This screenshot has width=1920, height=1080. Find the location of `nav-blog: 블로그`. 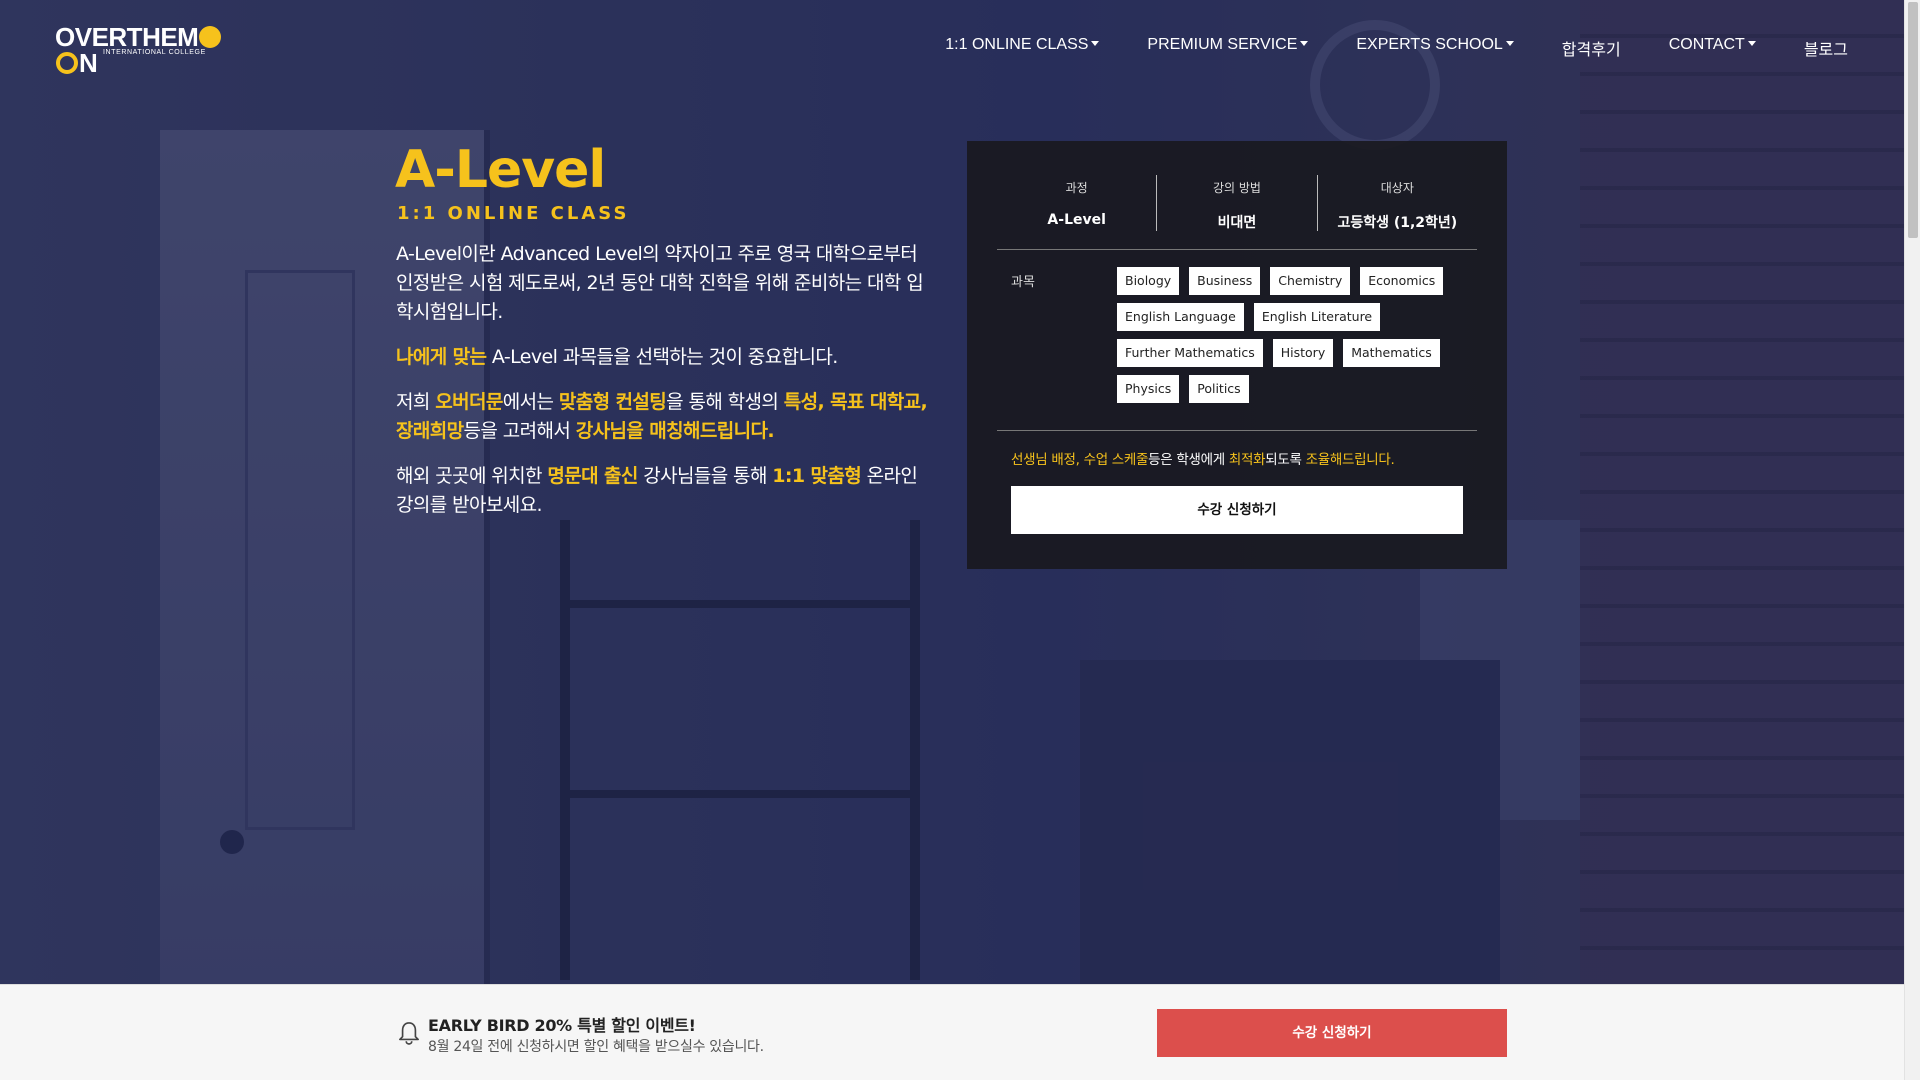

nav-blog: 블로그 is located at coordinates (1826, 48).